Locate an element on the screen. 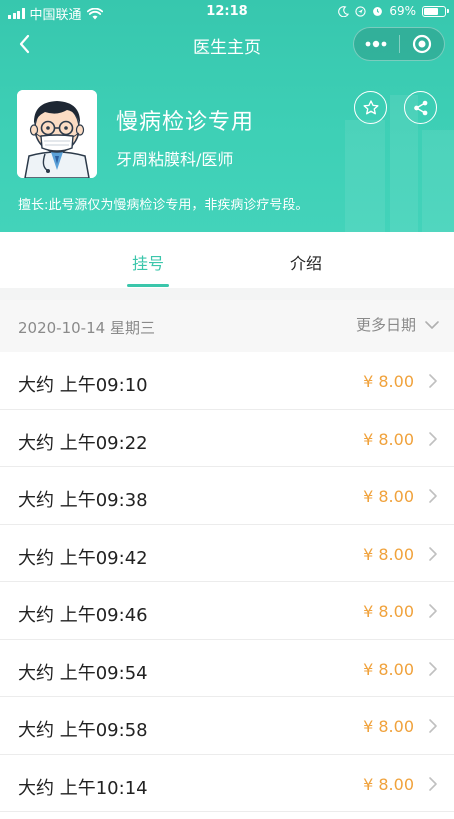 This screenshot has width=454, height=819. location-icon is located at coordinates (360, 11).